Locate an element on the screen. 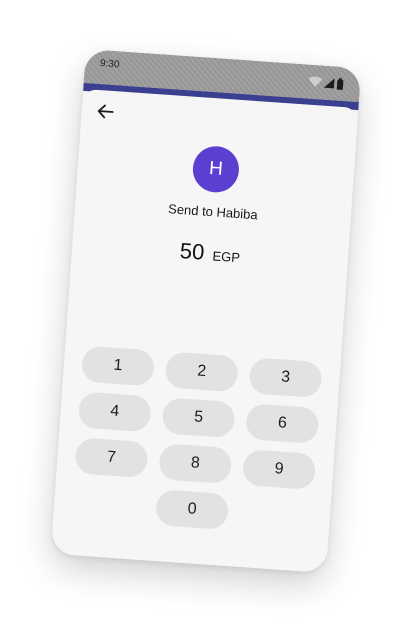 The image size is (412, 626). battery-tip is located at coordinates (340, 79).